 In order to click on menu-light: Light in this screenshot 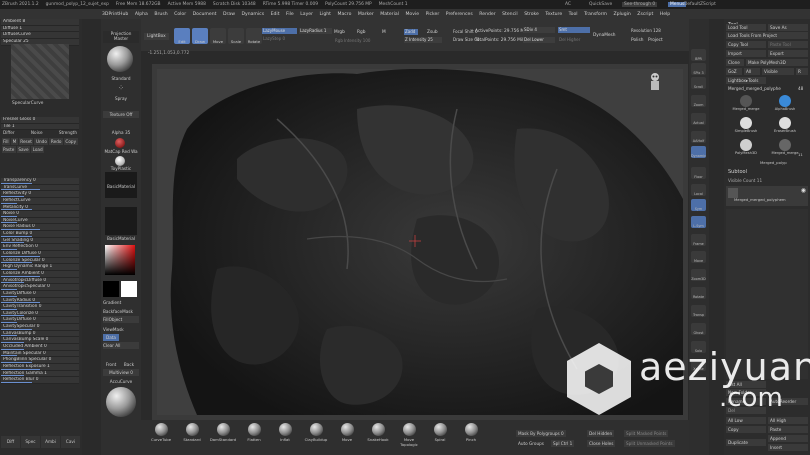, I will do `click(325, 14)`.